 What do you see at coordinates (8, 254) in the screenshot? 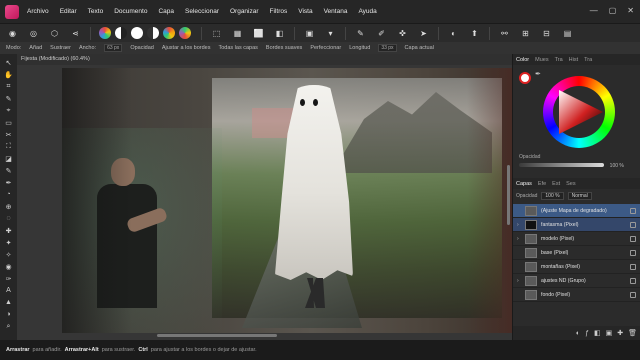
I see `retouch-icon: ✧` at bounding box center [8, 254].